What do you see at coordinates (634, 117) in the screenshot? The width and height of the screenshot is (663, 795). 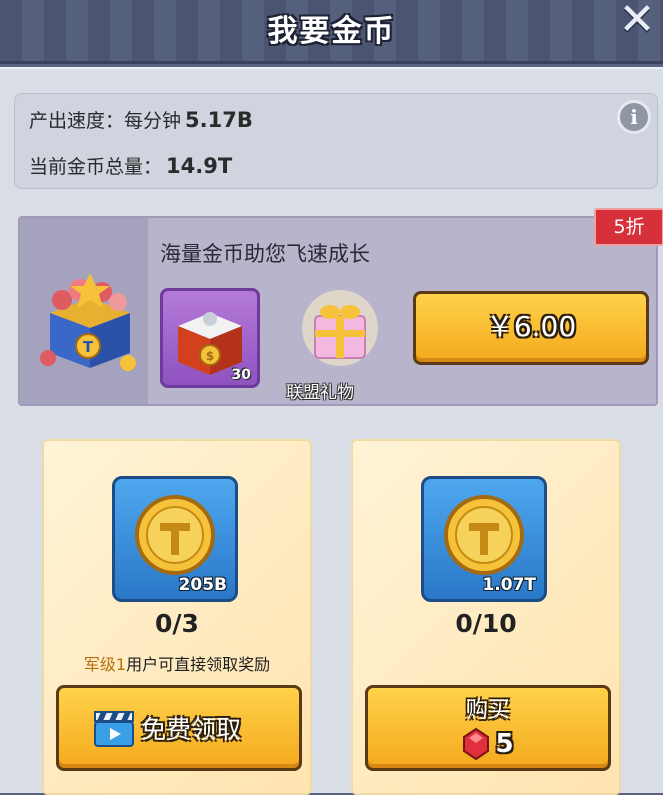 I see `info-icon: i` at bounding box center [634, 117].